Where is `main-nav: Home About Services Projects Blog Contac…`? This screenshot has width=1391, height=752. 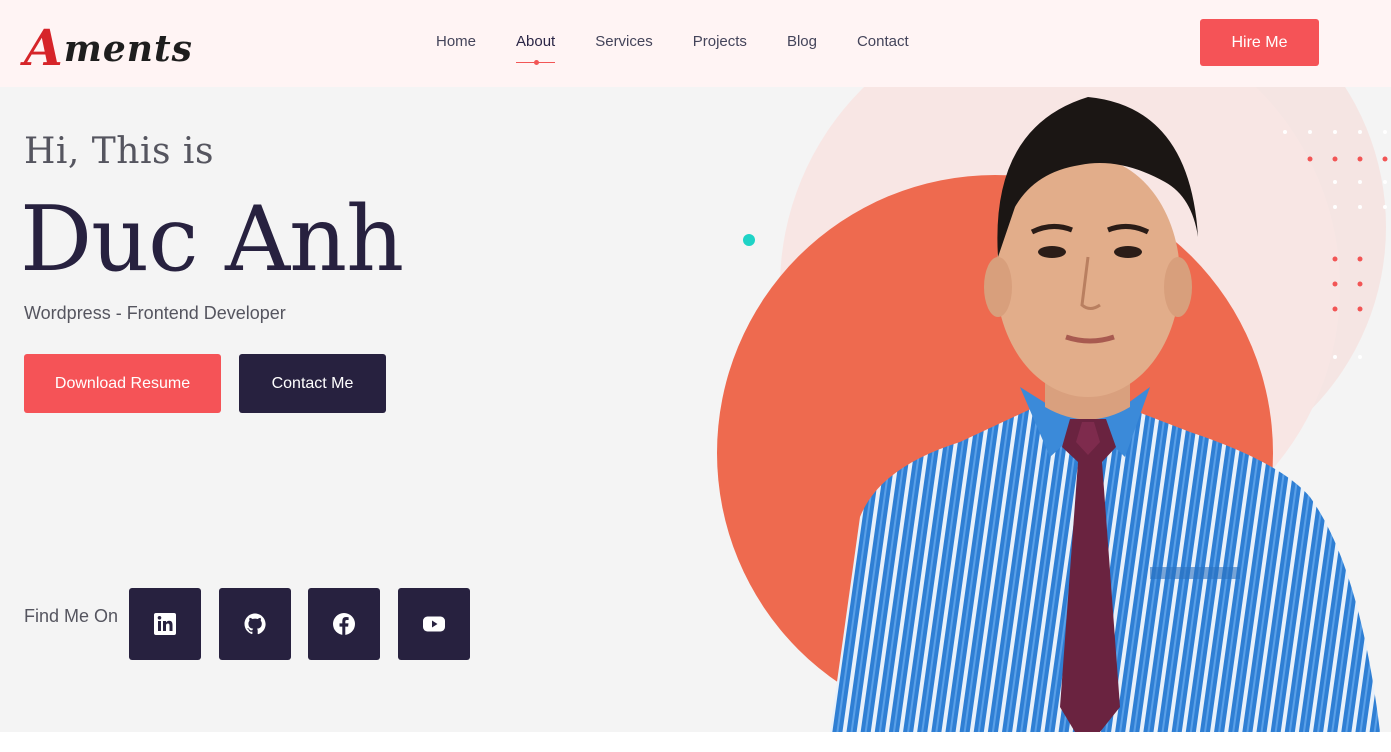 main-nav: Home About Services Projects Blog Contac… is located at coordinates (692, 48).